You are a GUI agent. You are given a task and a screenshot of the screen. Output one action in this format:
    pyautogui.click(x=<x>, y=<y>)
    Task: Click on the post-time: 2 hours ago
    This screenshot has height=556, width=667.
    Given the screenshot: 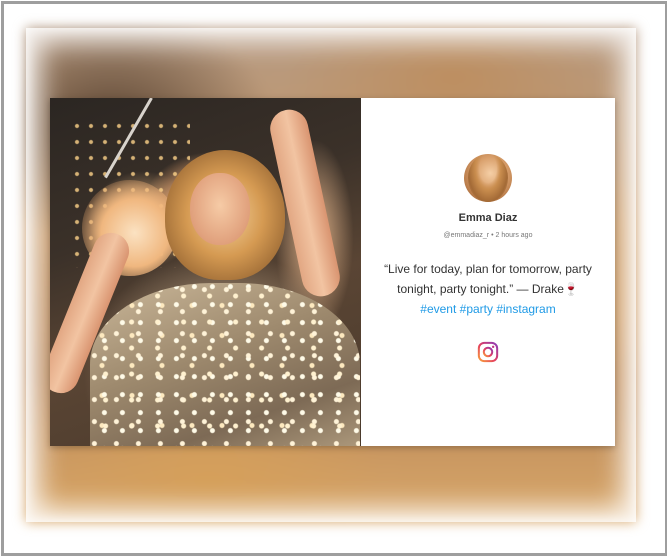 What is the action you would take?
    pyautogui.click(x=514, y=235)
    